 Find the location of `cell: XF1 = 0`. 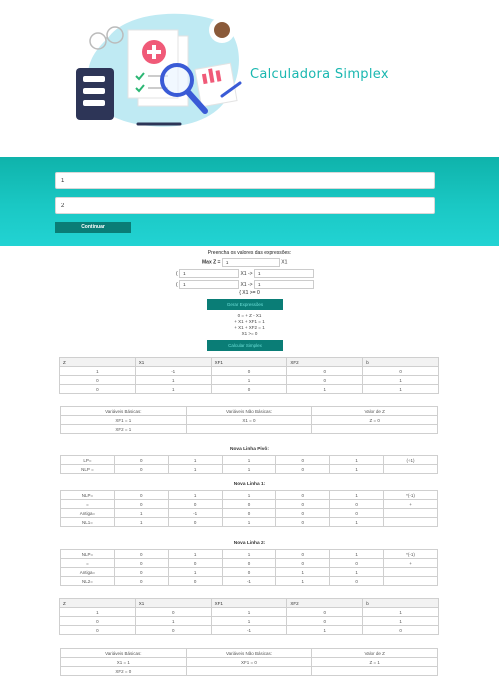

cell: XF1 = 0 is located at coordinates (249, 662).